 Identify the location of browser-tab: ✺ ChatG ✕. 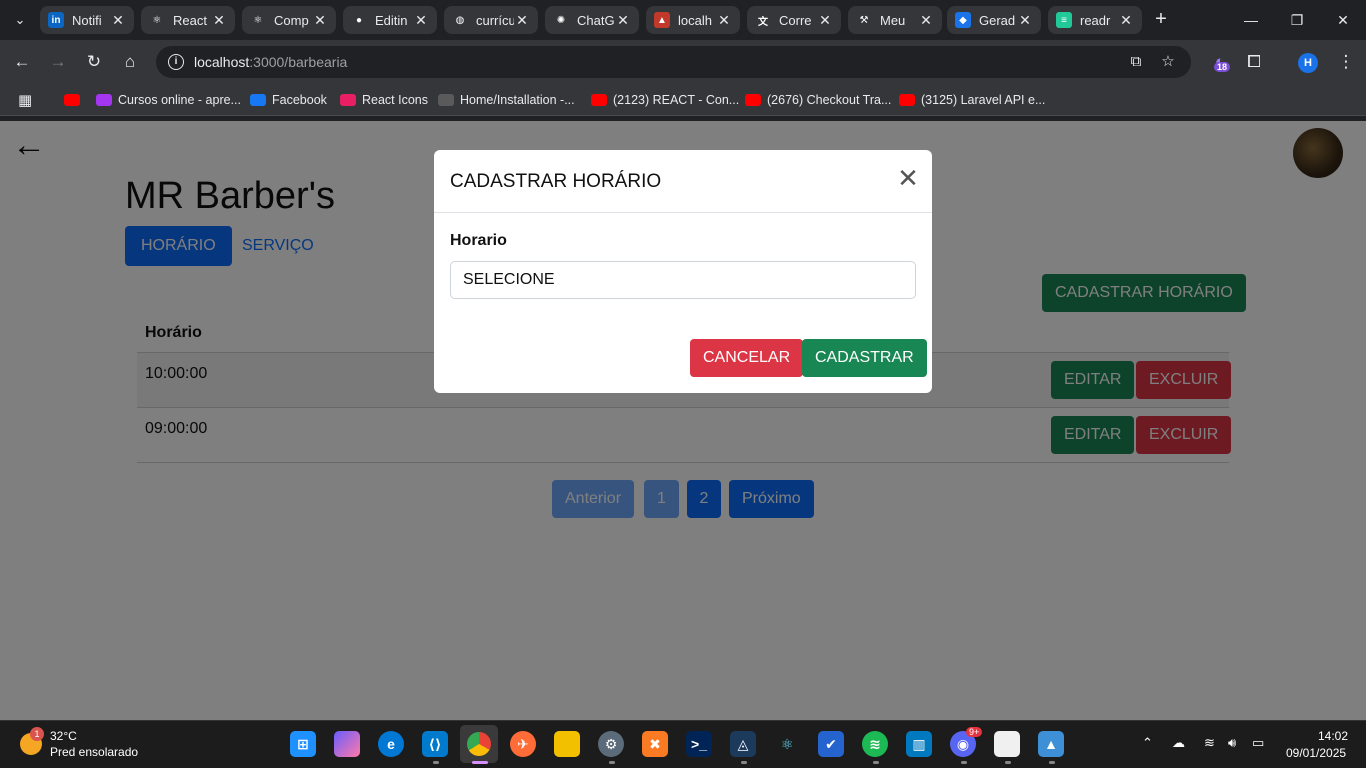
(592, 20).